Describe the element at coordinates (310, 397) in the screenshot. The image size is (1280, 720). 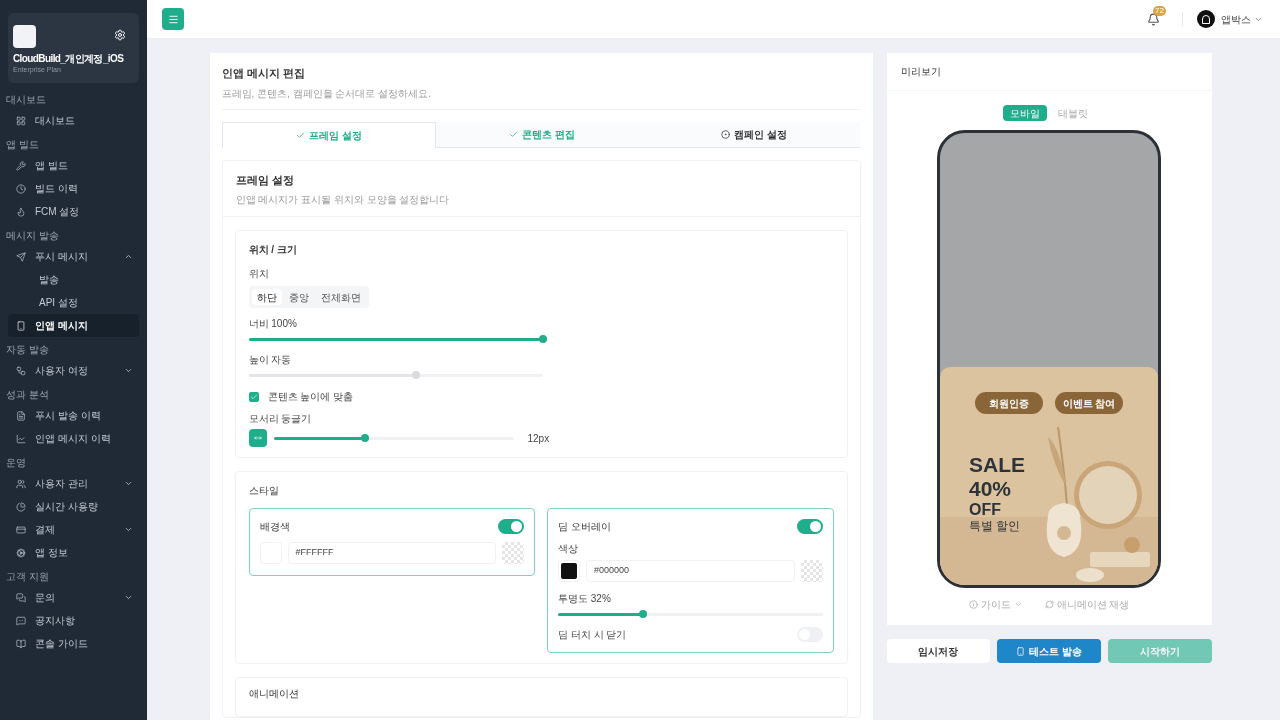
I see `checkbox-label: 콘텐츠 높이에 맞춤` at that location.